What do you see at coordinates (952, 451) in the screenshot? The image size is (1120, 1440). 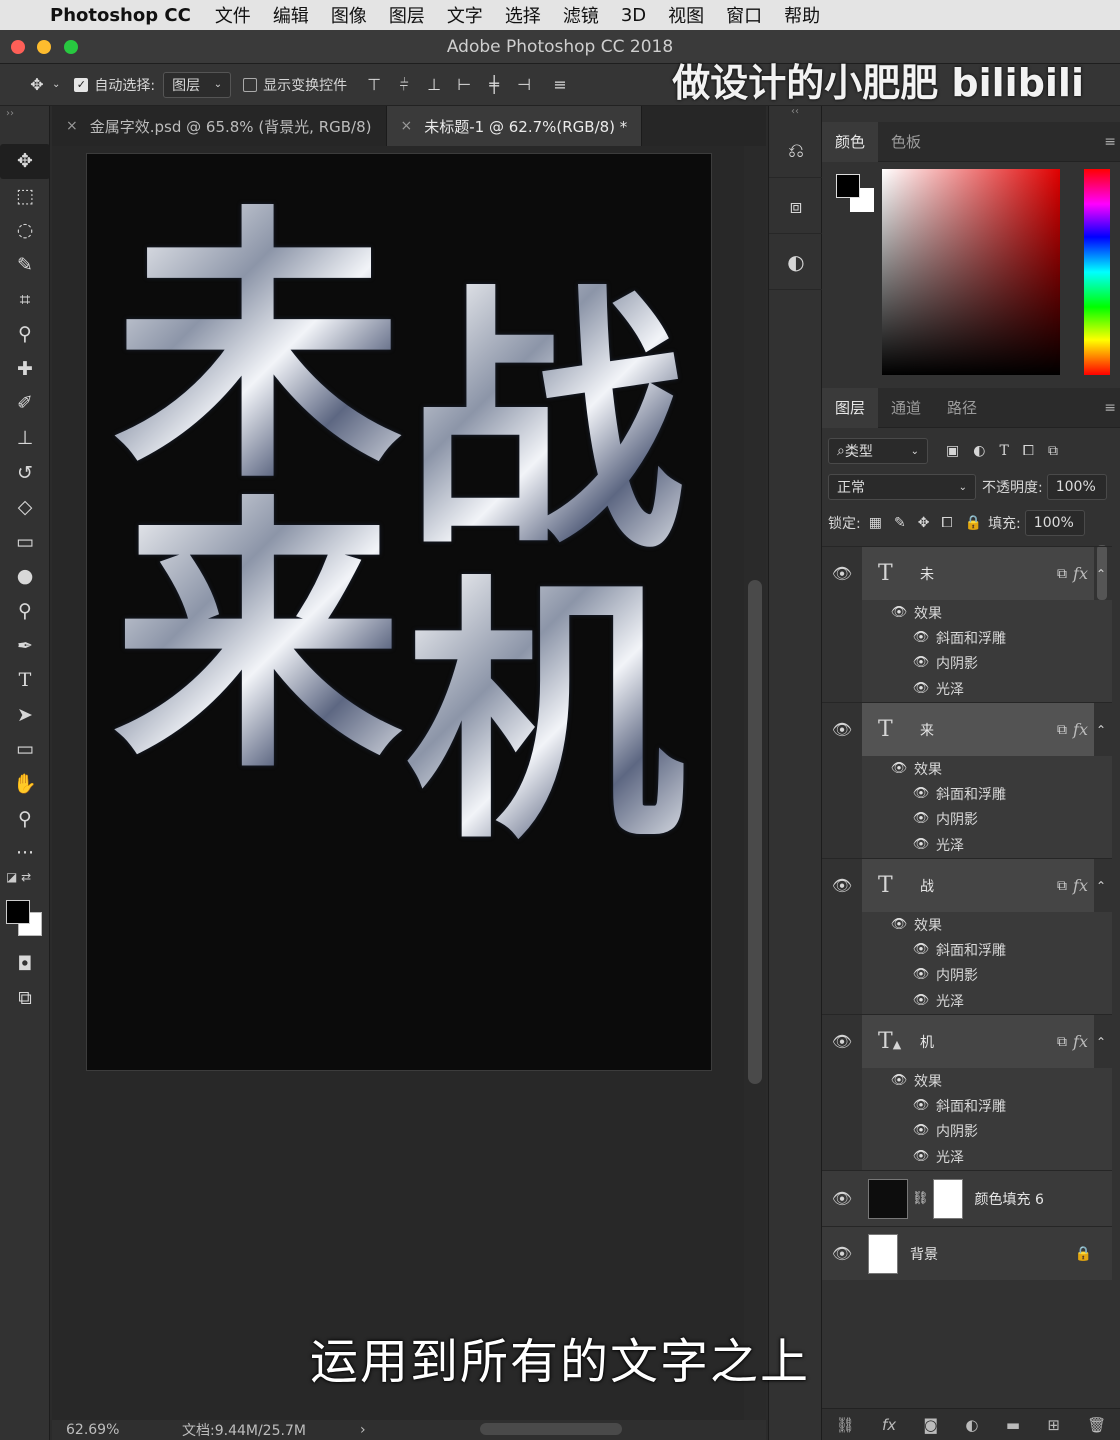 I see `image-filter-icon: ▣` at bounding box center [952, 451].